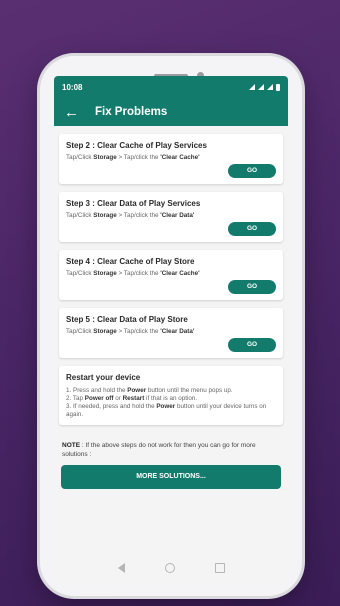  I want to click on page-title: Fix Problems, so click(131, 112).